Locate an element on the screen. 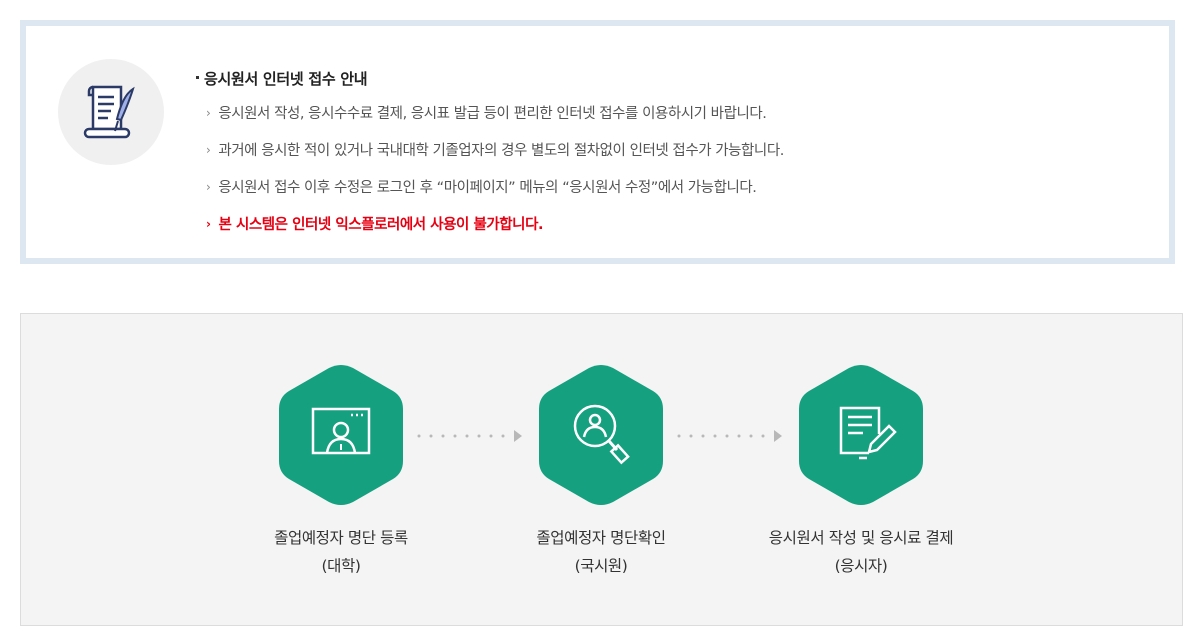  process-step-2: 졸업예정자 명단확인 (국시원) is located at coordinates (601, 472).